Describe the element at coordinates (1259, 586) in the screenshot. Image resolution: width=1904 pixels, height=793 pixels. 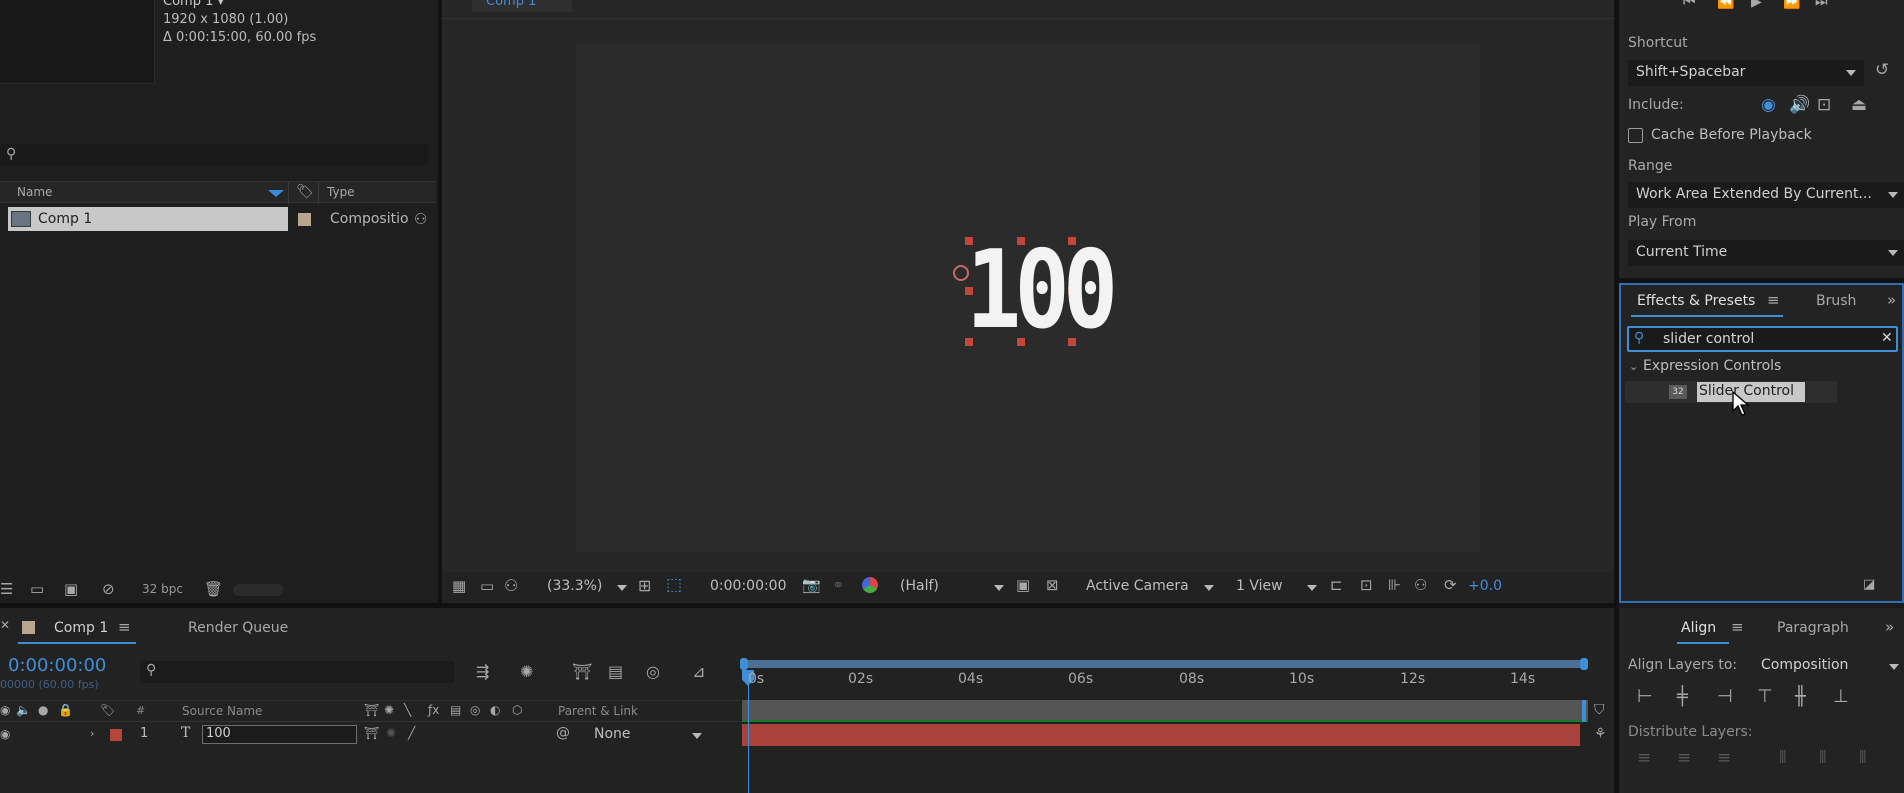
I see `views-dropdown: 1 View` at that location.